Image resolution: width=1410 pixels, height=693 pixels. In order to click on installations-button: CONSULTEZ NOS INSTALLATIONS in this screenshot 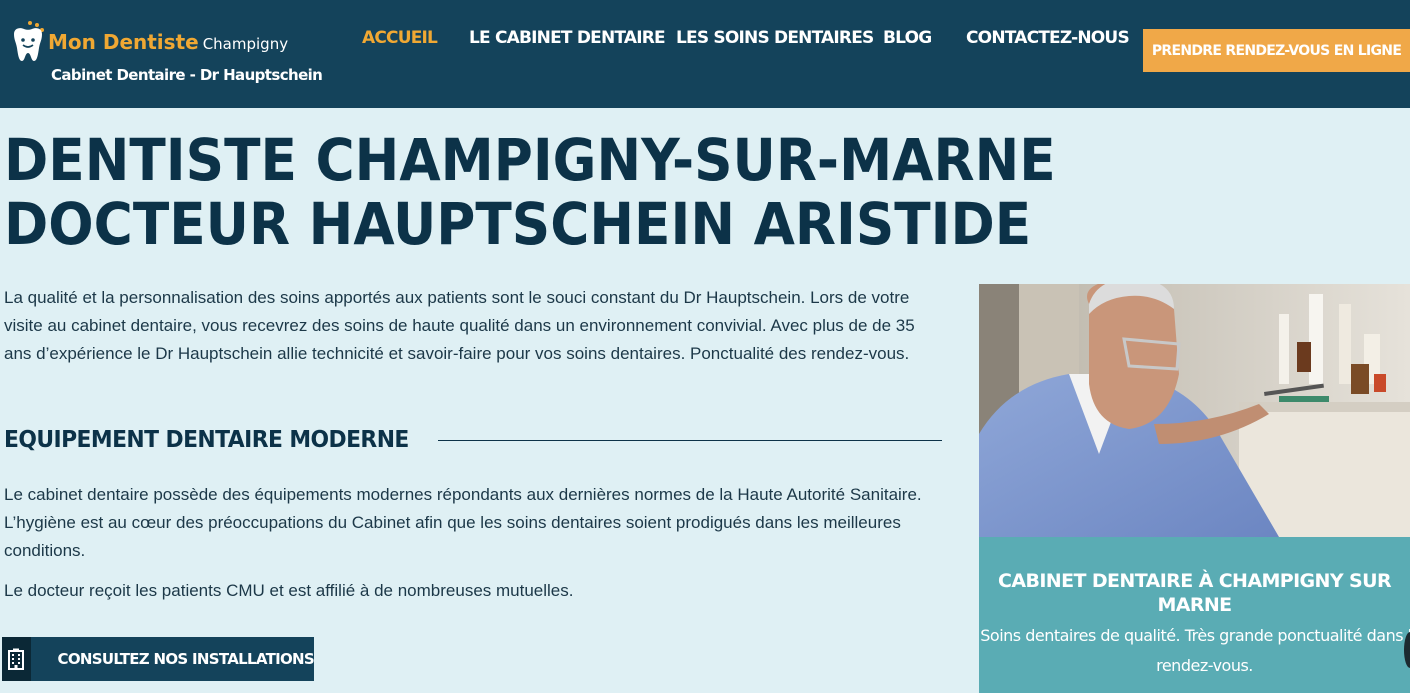, I will do `click(158, 659)`.